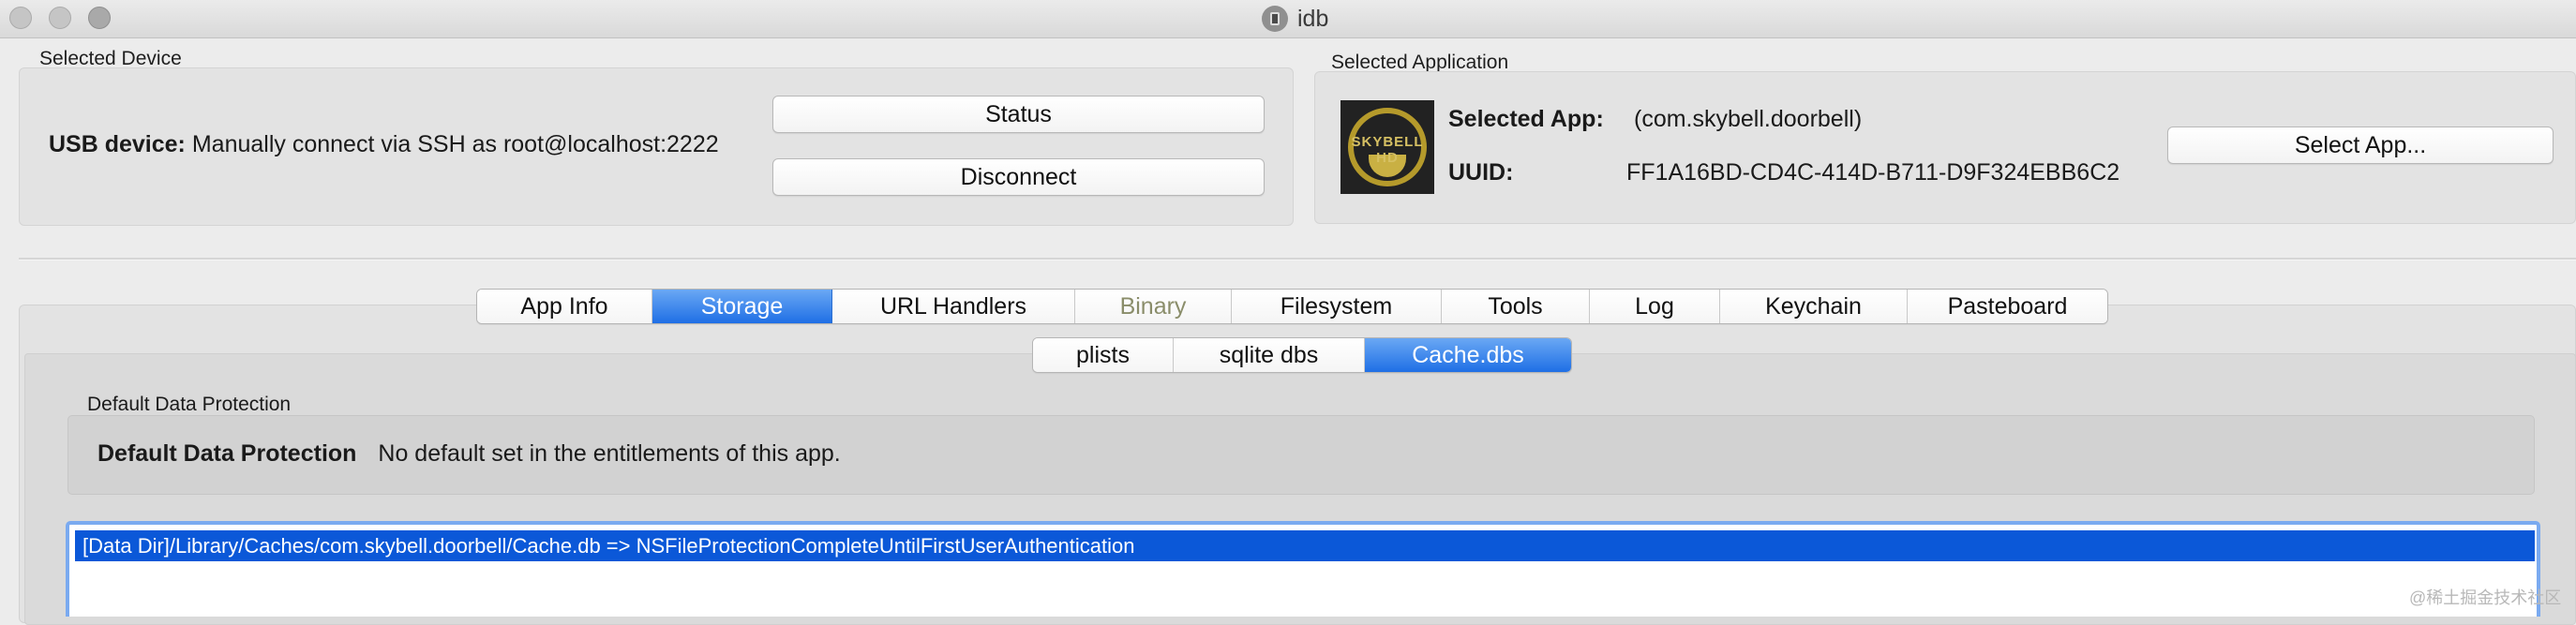  I want to click on title-bar: idb, so click(1288, 19).